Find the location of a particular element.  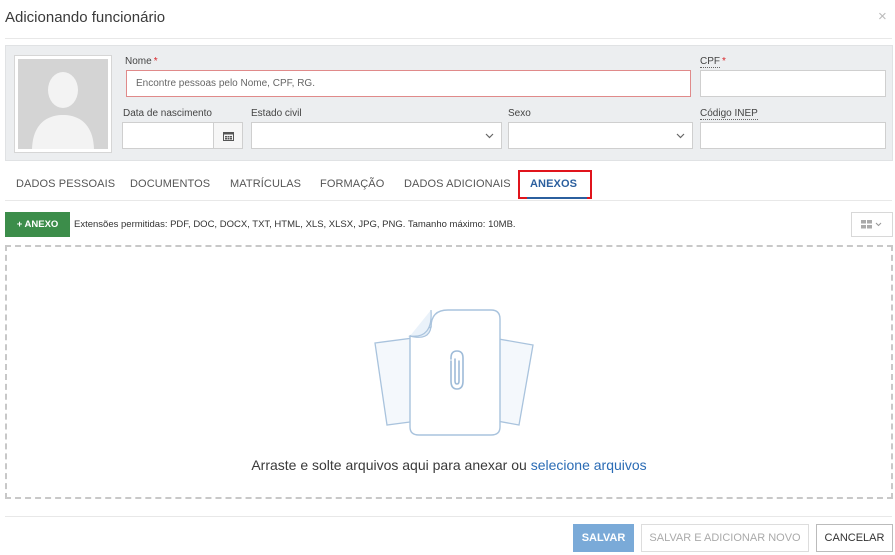

photo-frame is located at coordinates (63, 104).